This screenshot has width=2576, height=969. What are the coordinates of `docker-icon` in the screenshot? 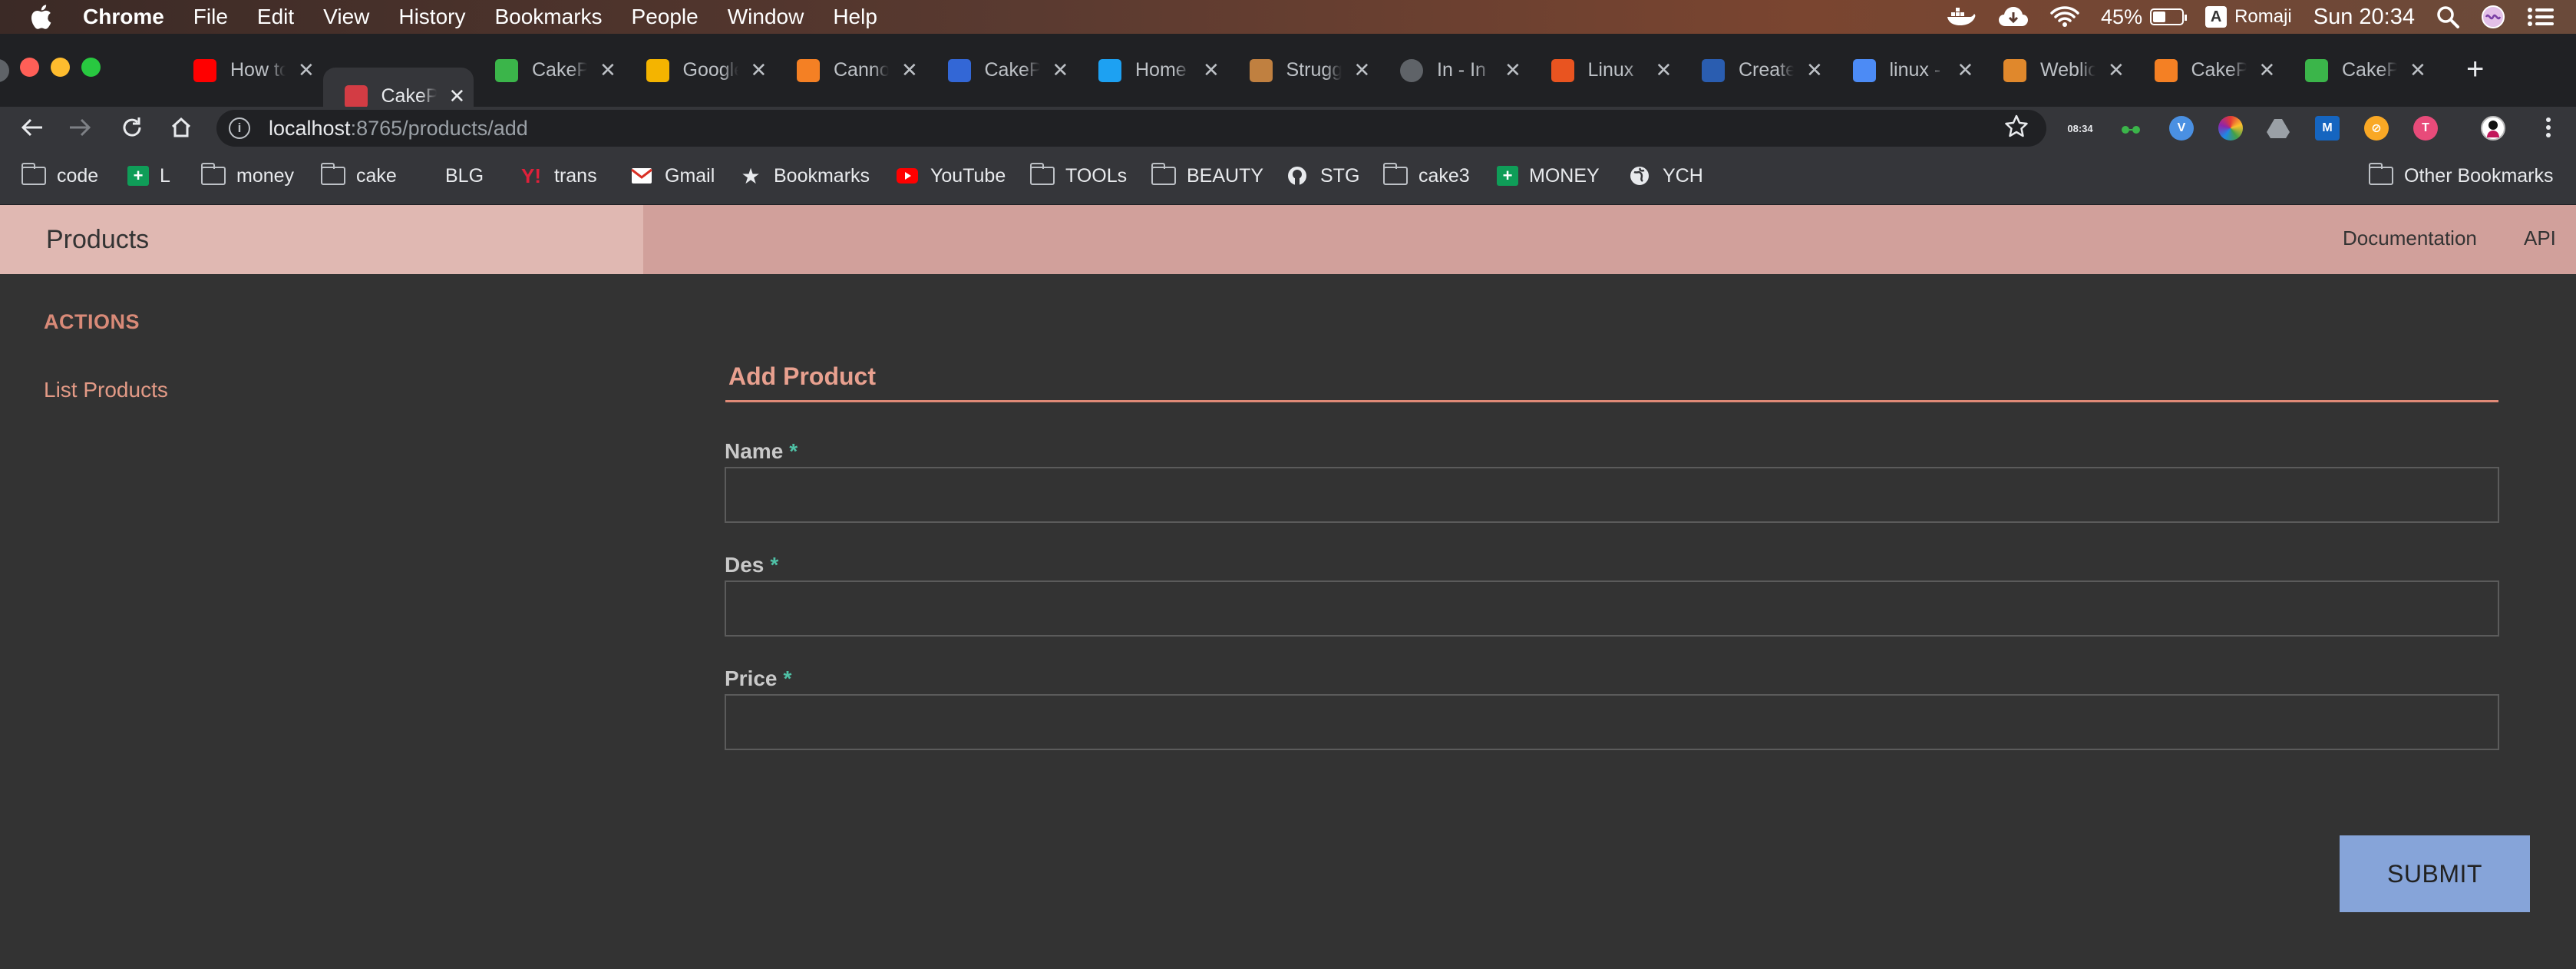 It's located at (1961, 17).